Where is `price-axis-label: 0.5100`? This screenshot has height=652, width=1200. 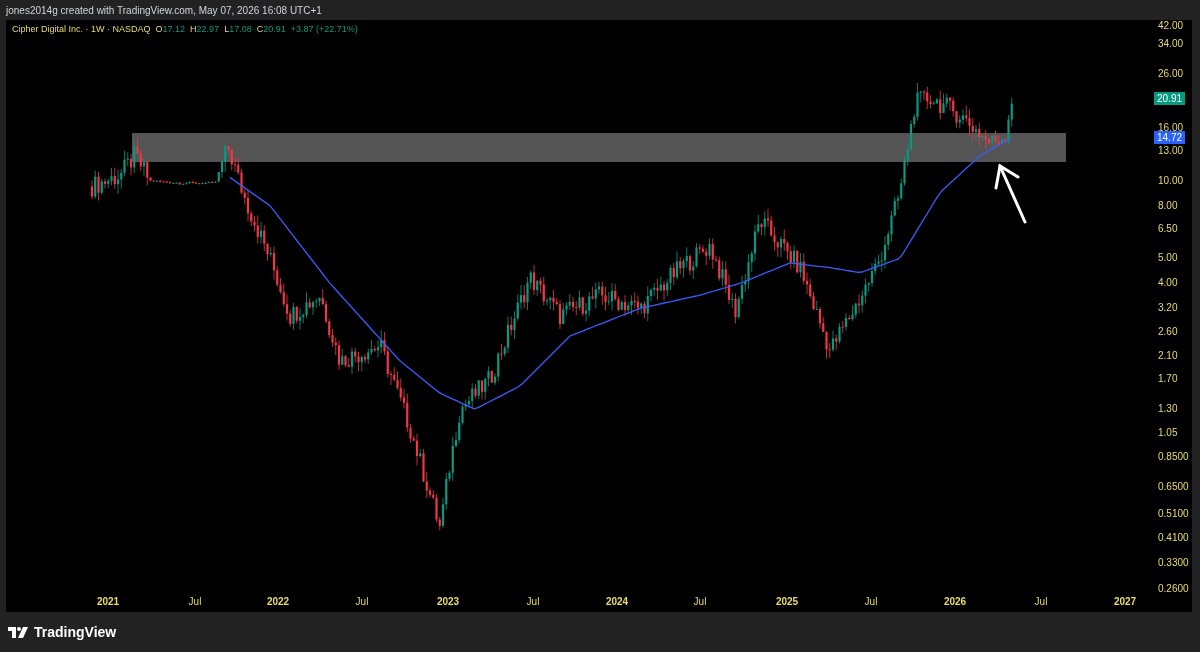 price-axis-label: 0.5100 is located at coordinates (1173, 514).